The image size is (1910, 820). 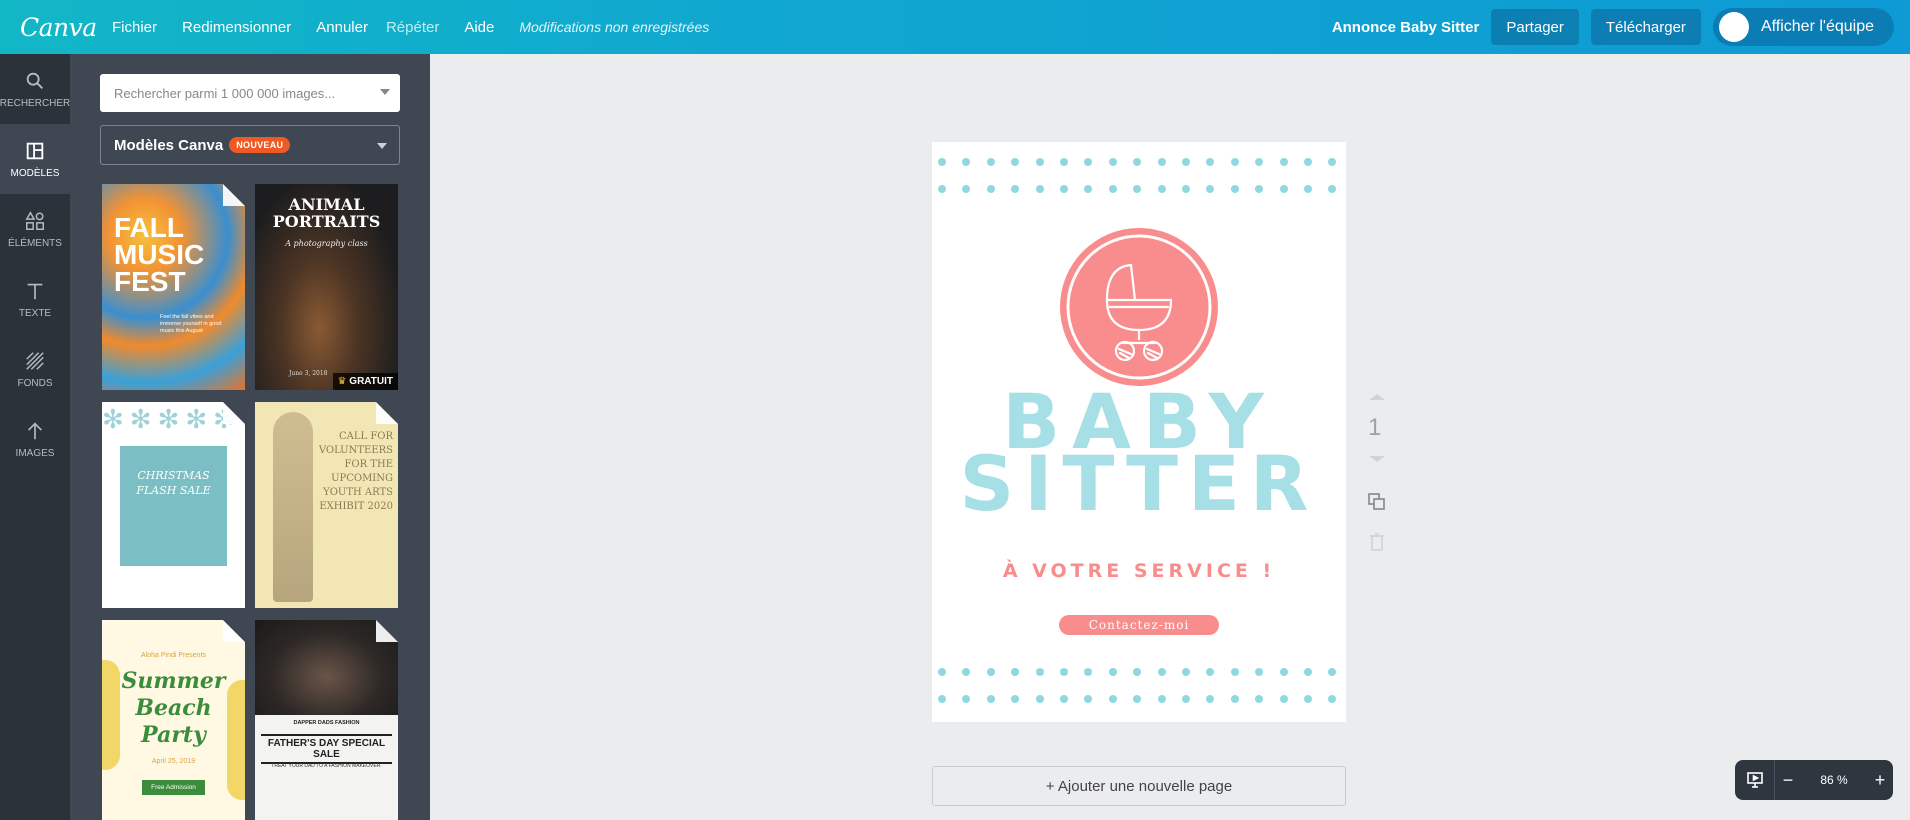 I want to click on zoom-control: − 86 % +, so click(x=1814, y=780).